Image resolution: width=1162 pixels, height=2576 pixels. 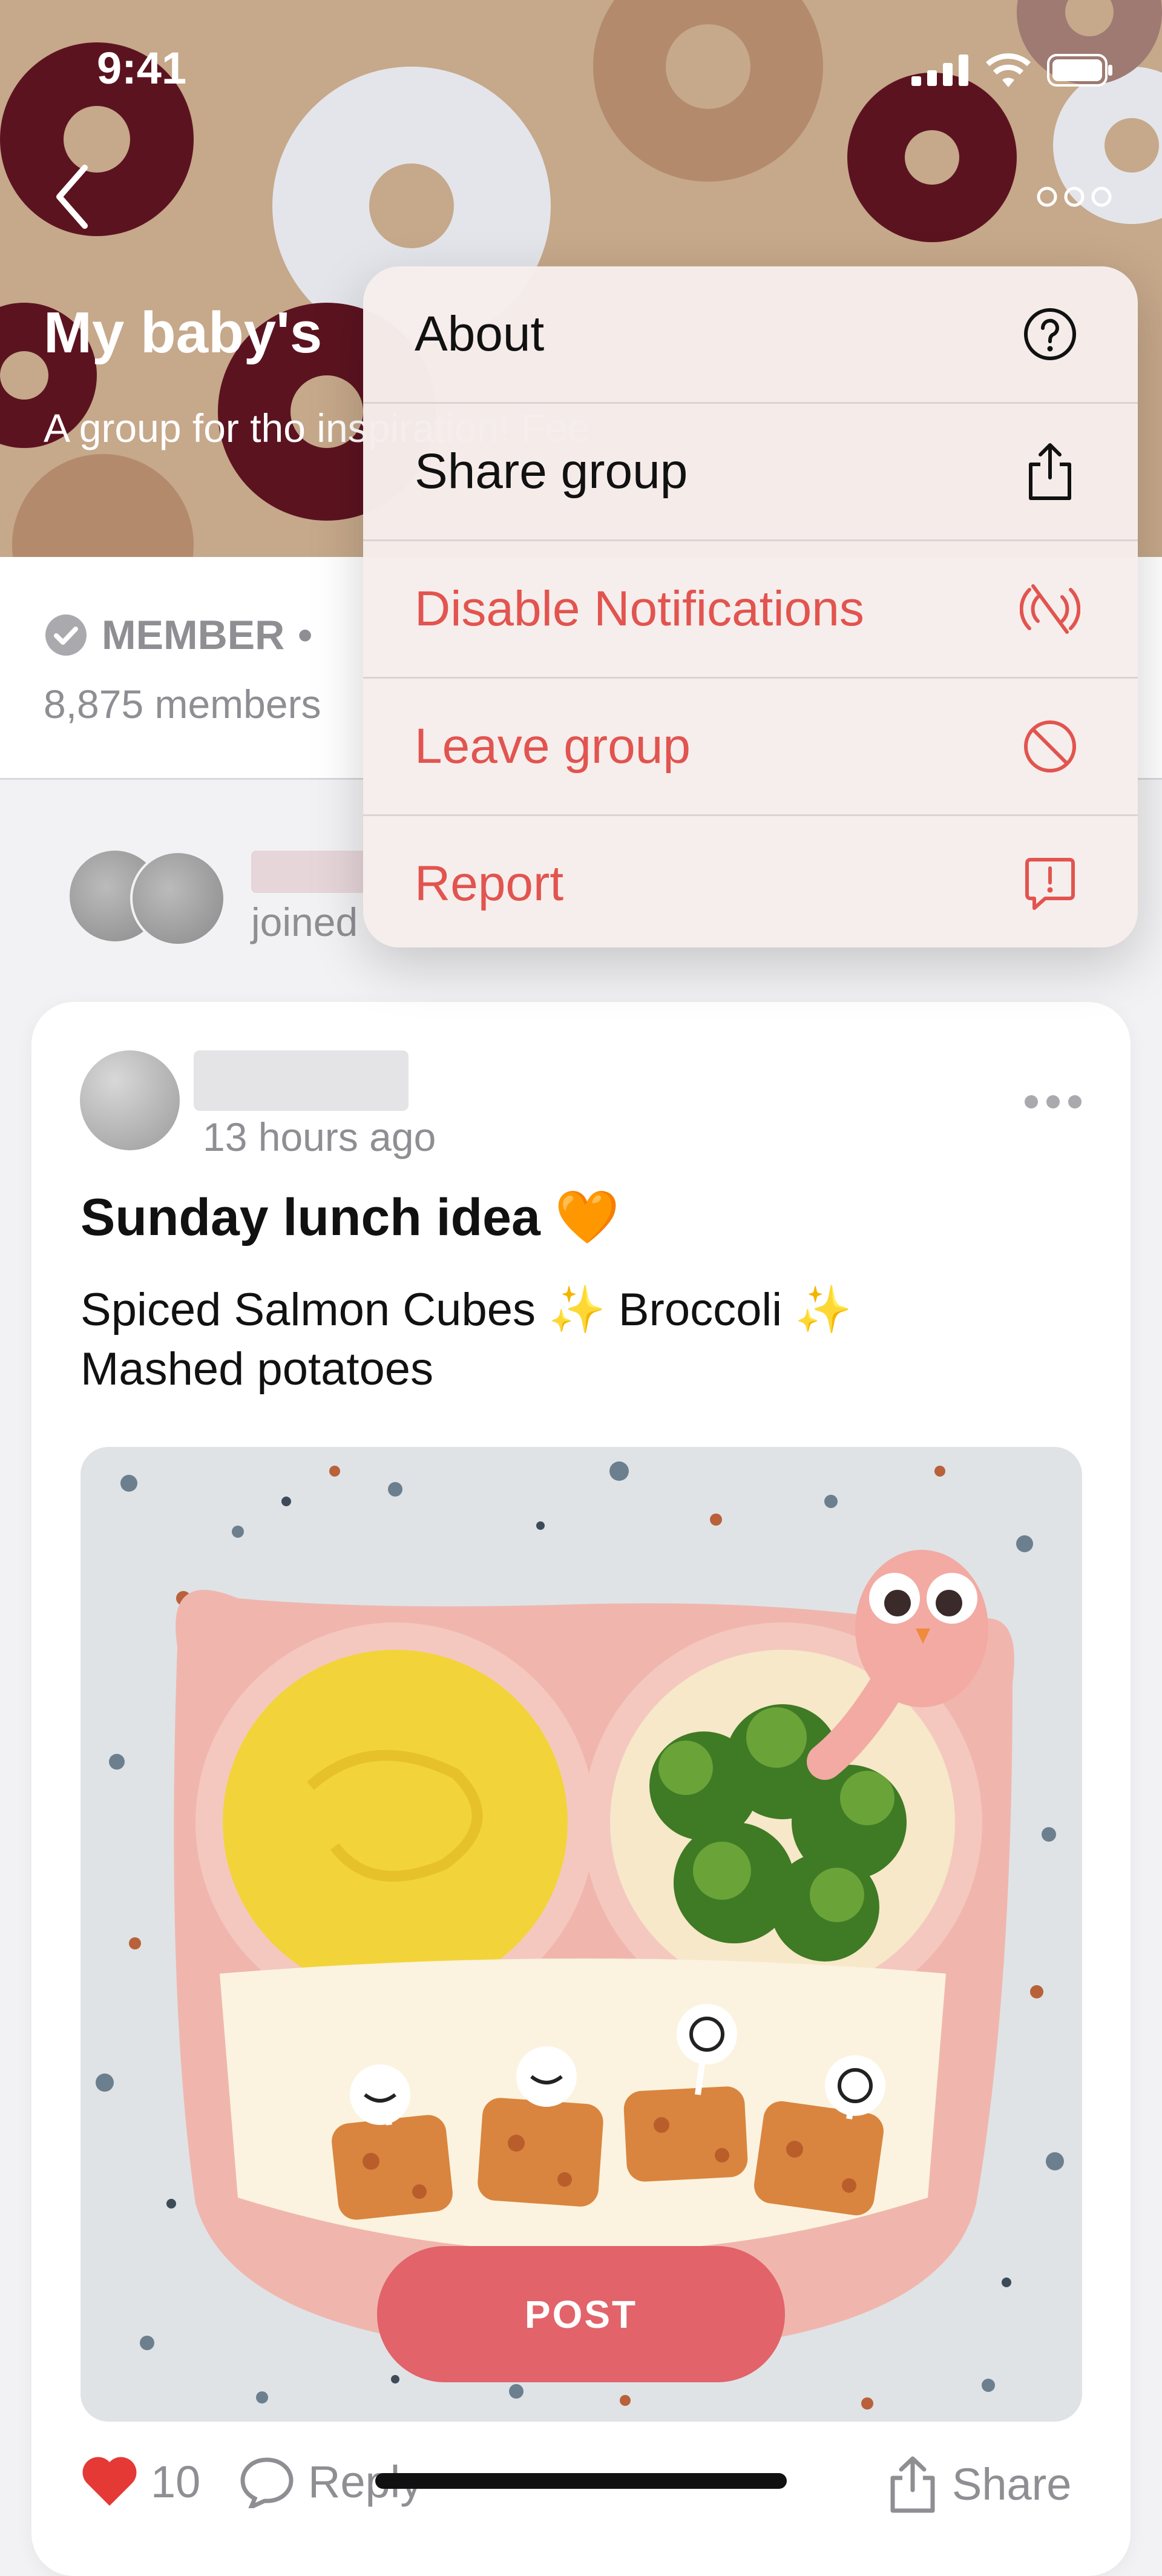 I want to click on status-icons, so click(x=1012, y=70).